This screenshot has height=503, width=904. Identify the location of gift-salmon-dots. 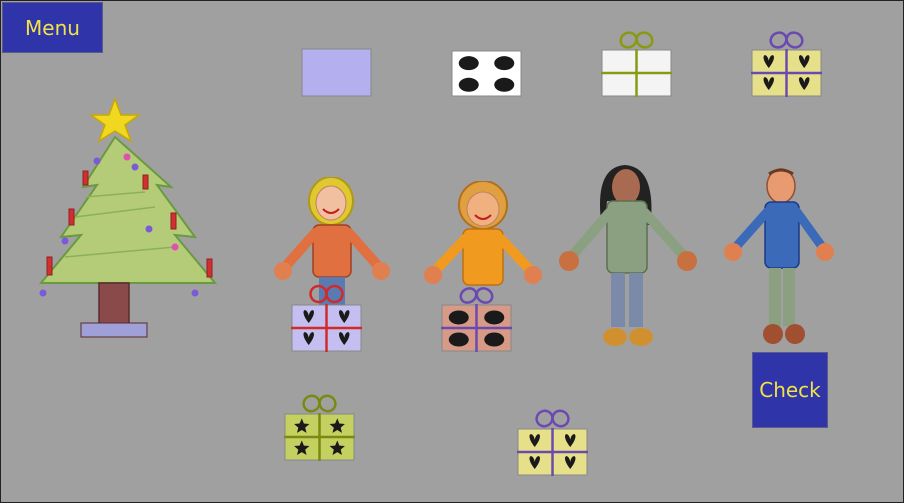
(476, 319).